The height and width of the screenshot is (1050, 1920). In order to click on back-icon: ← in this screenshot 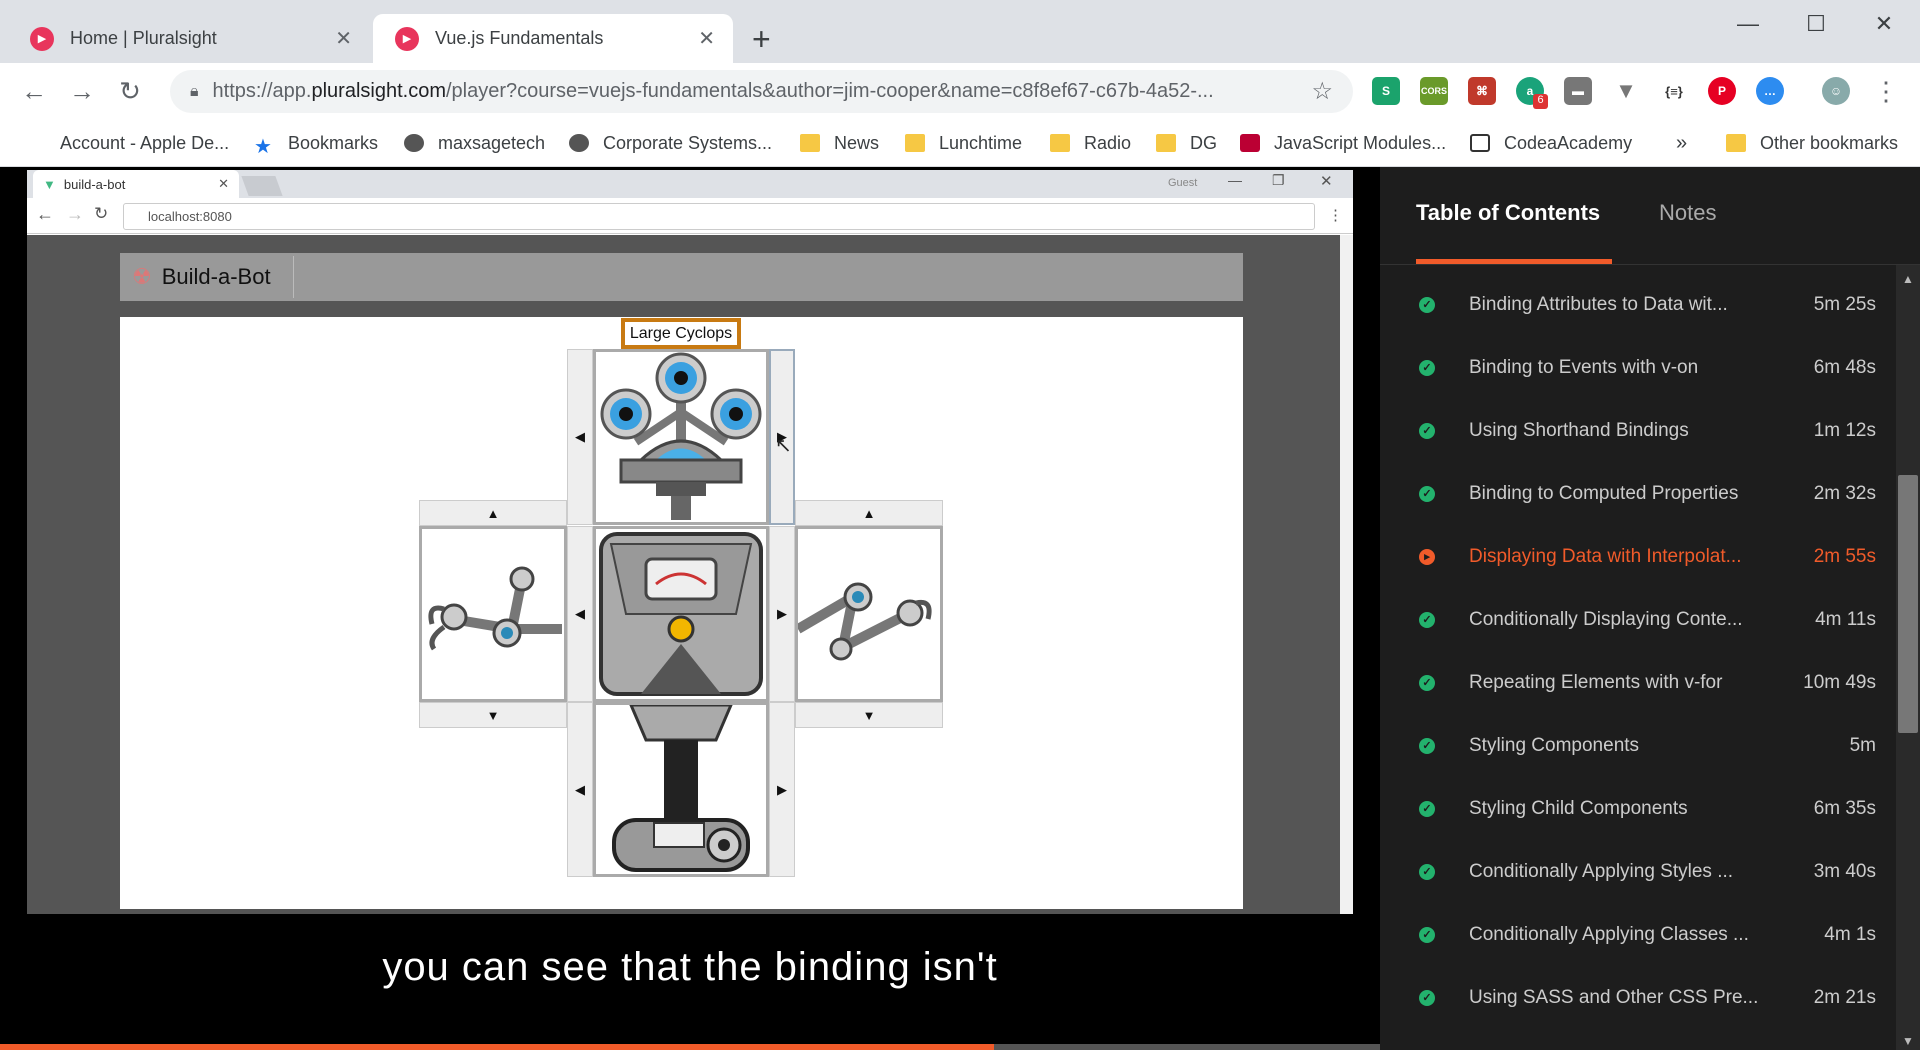, I will do `click(34, 91)`.